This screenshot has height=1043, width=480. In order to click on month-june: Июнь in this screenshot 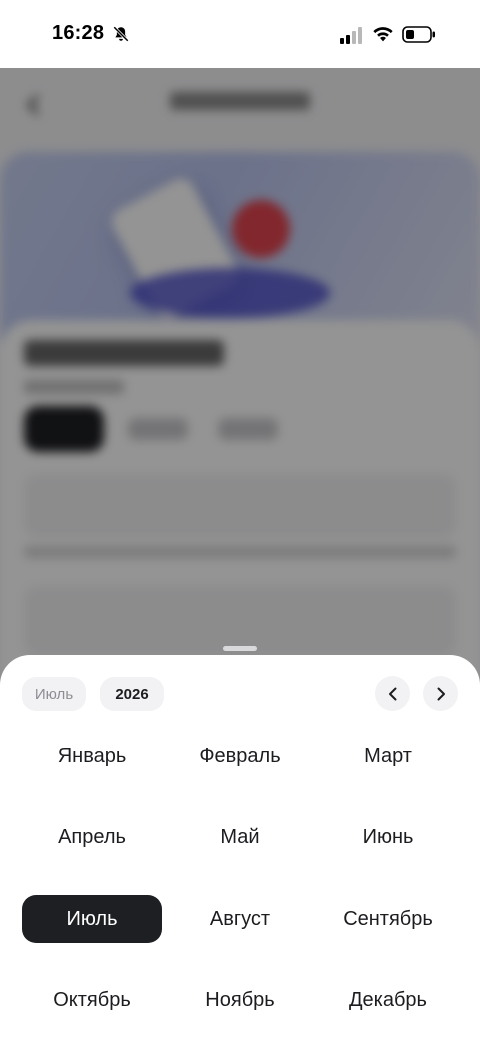, I will do `click(388, 838)`.